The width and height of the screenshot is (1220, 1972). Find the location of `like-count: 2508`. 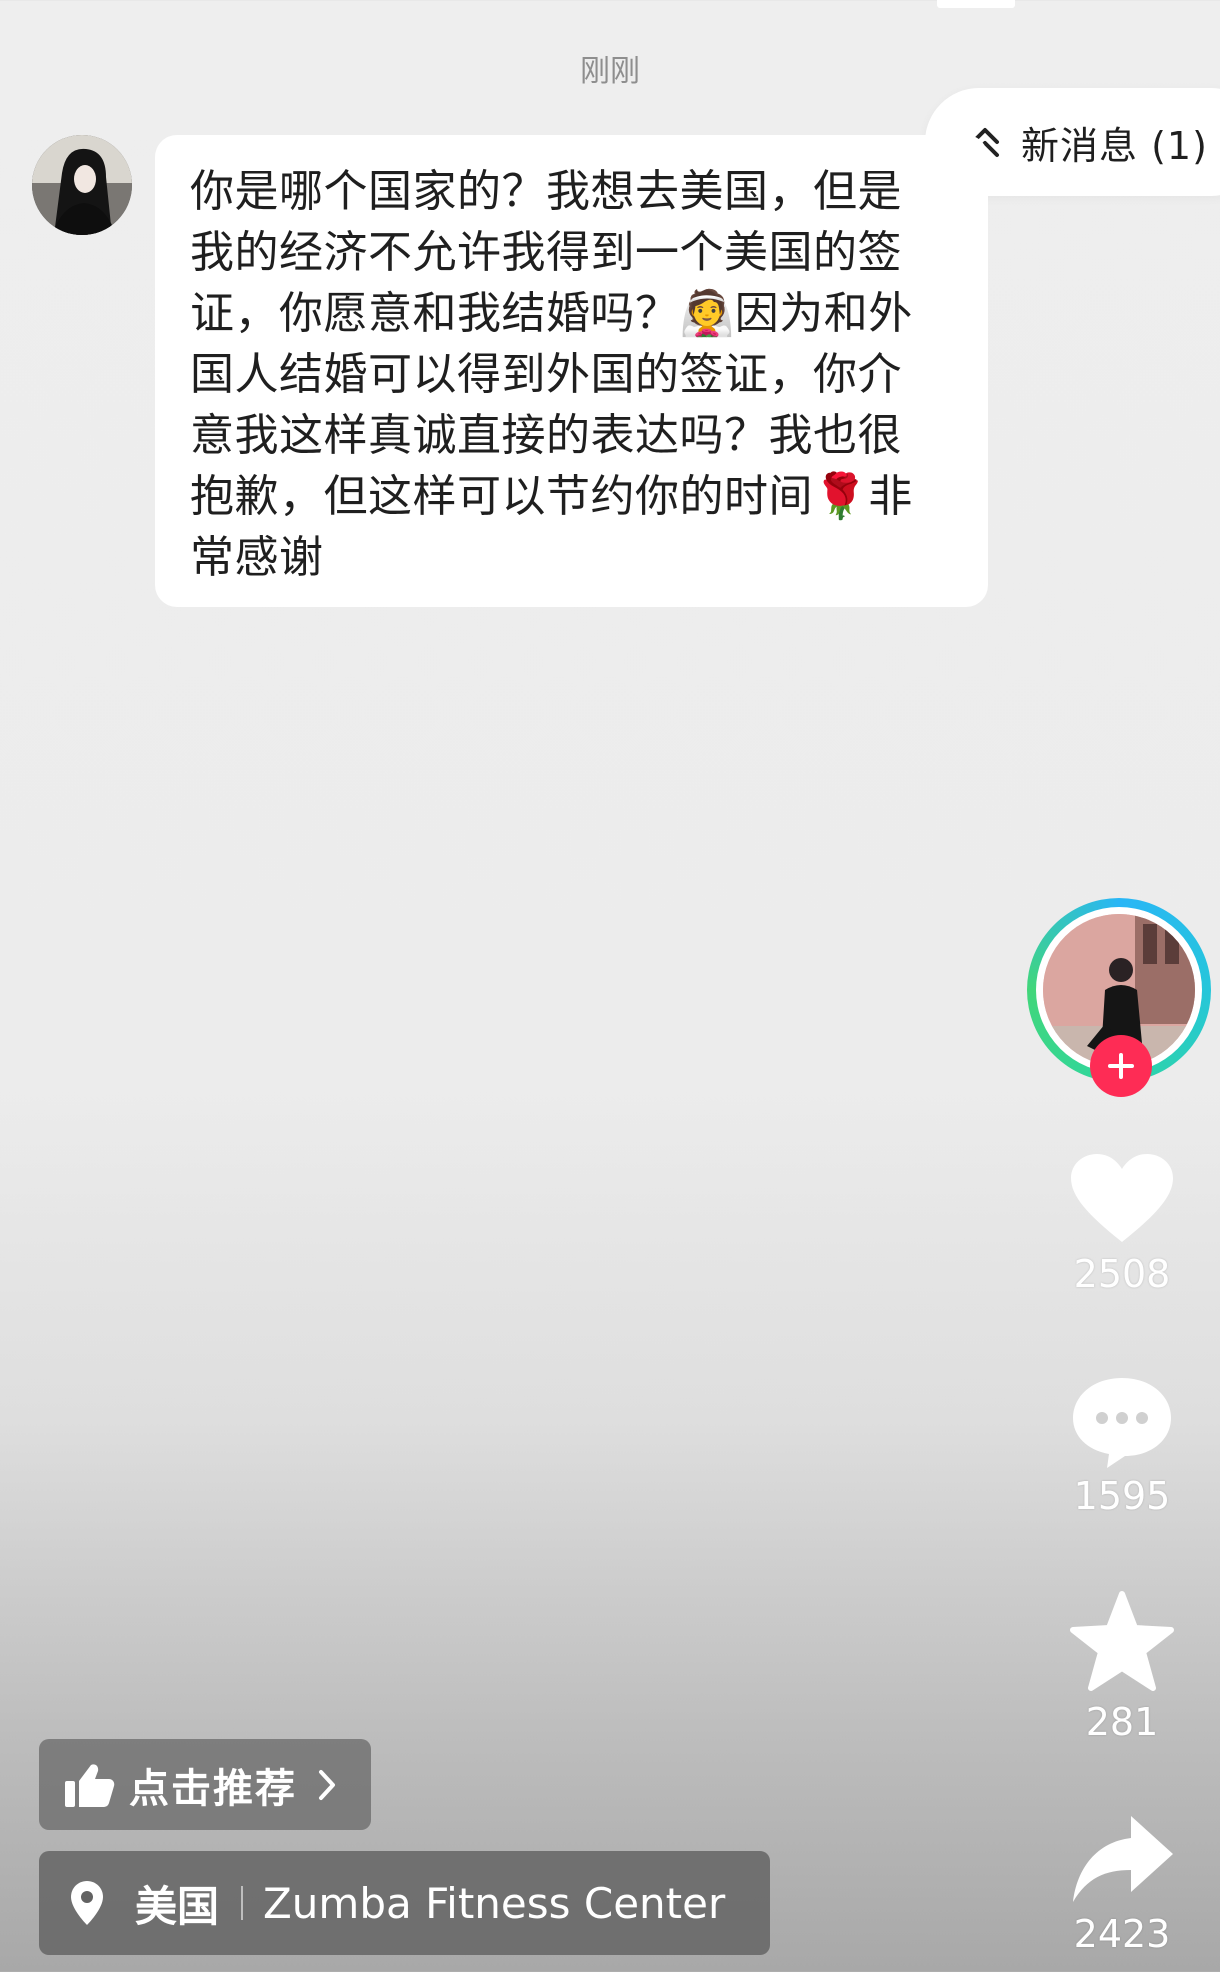

like-count: 2508 is located at coordinates (1122, 1274).